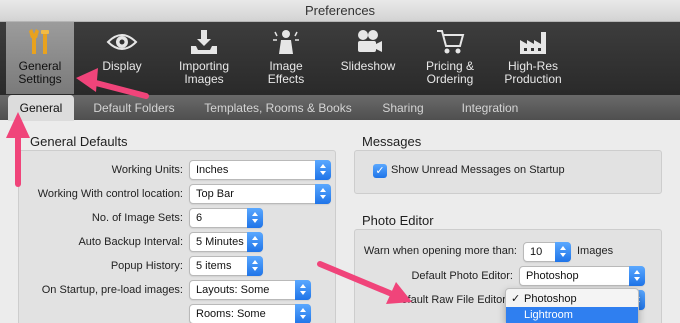 This screenshot has height=323, width=680. What do you see at coordinates (516, 299) in the screenshot?
I see `checkmark-icon: ✓` at bounding box center [516, 299].